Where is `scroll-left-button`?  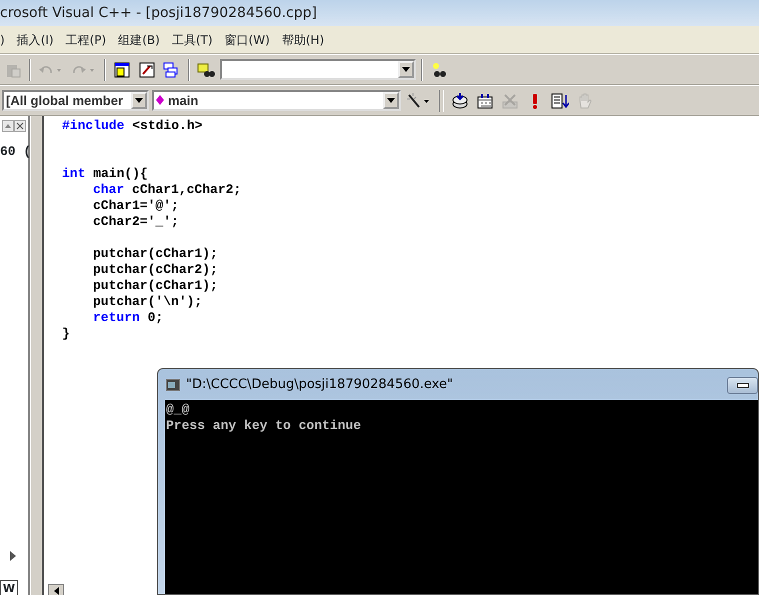 scroll-left-button is located at coordinates (56, 589).